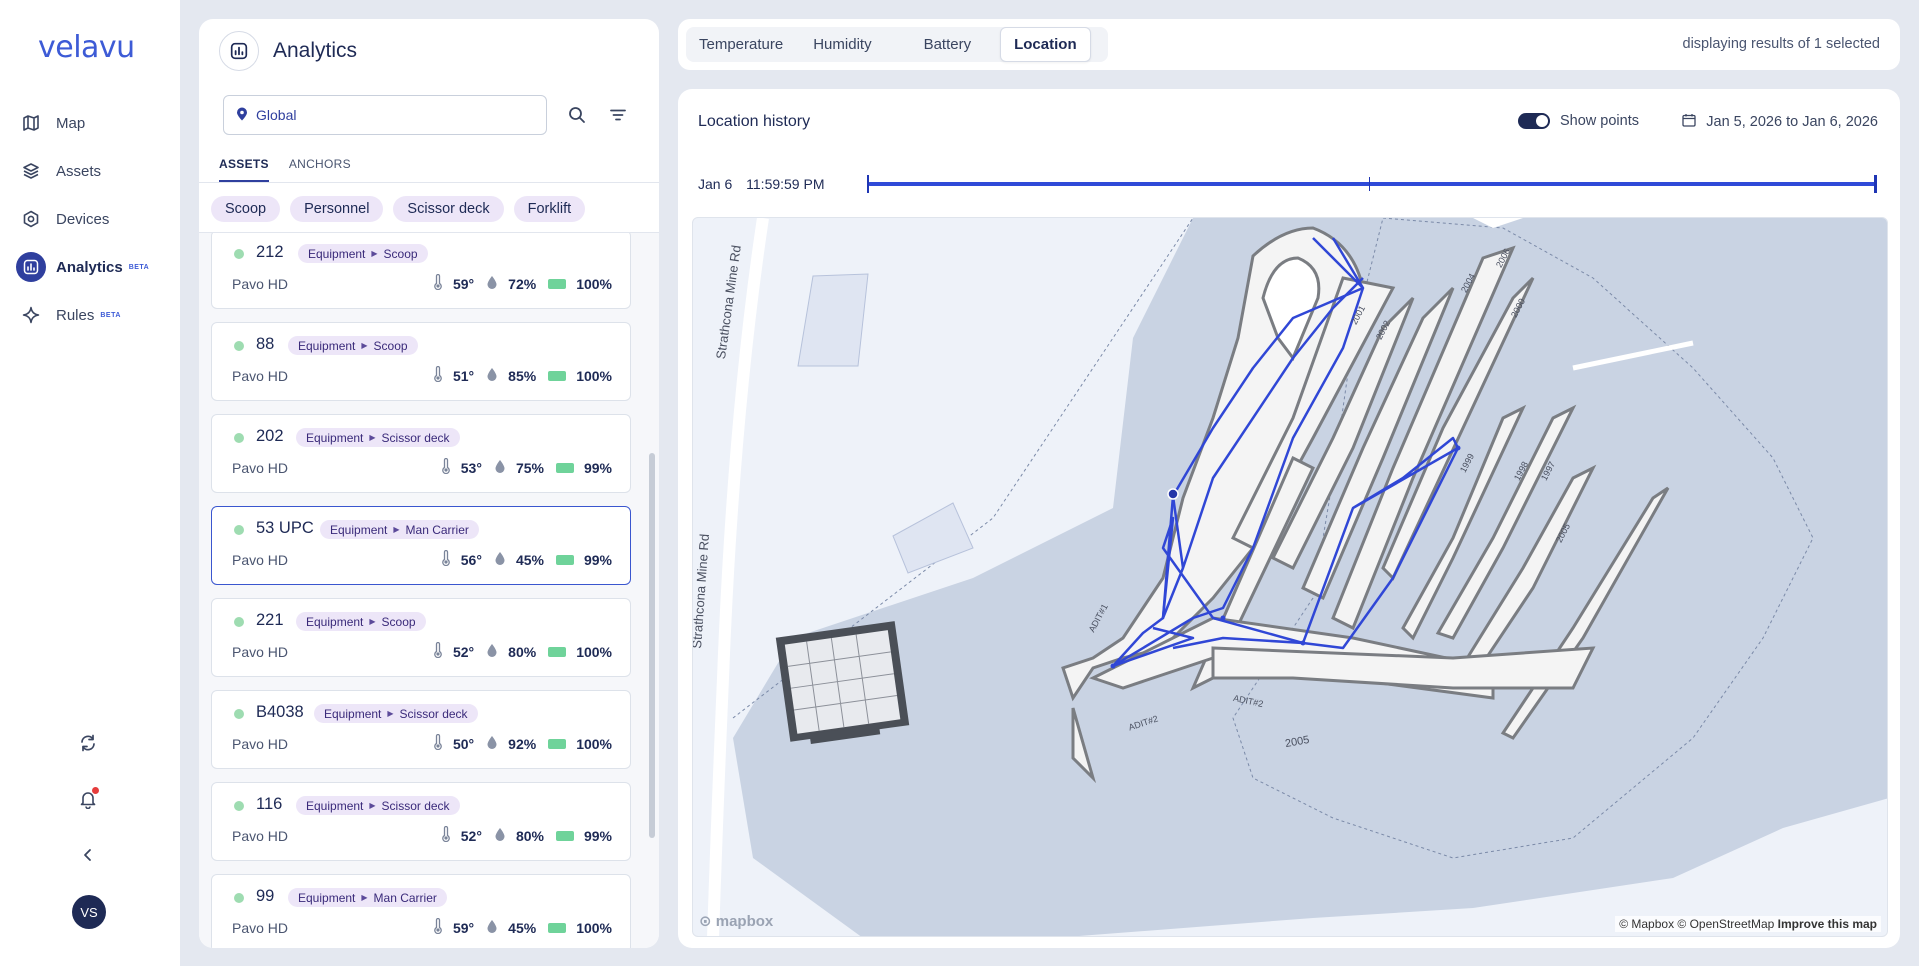  I want to click on timeline-slider, so click(1372, 184).